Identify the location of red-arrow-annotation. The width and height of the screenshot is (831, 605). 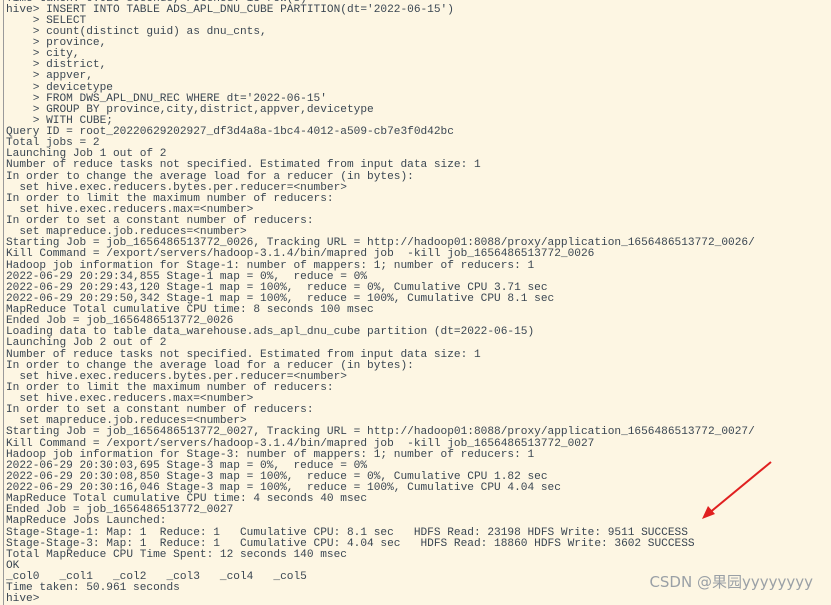
(737, 490).